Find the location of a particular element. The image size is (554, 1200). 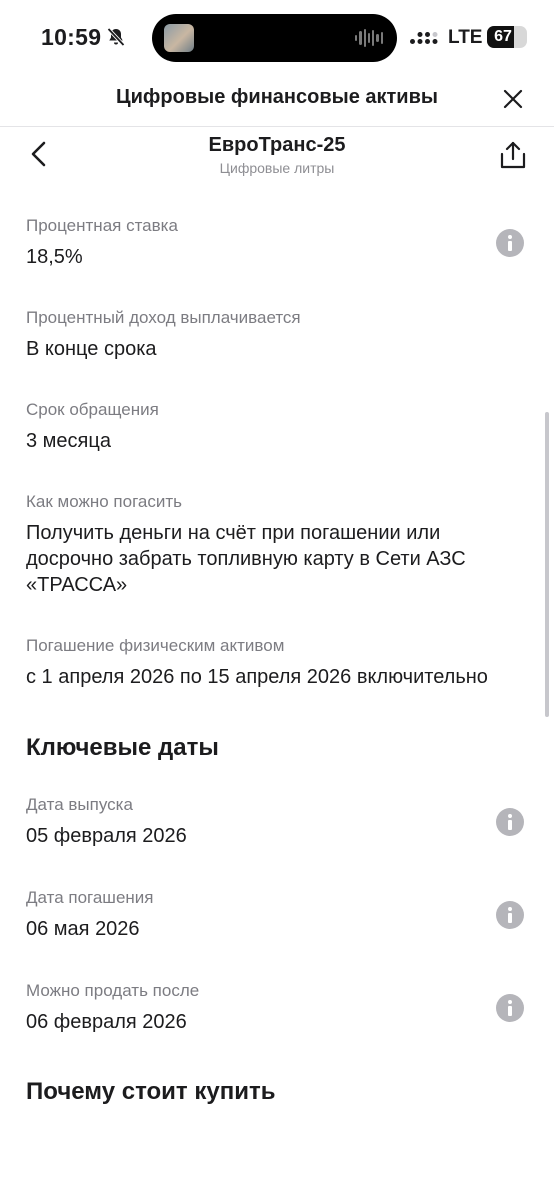

key-date-value: 06 мая 2026 is located at coordinates (83, 929).